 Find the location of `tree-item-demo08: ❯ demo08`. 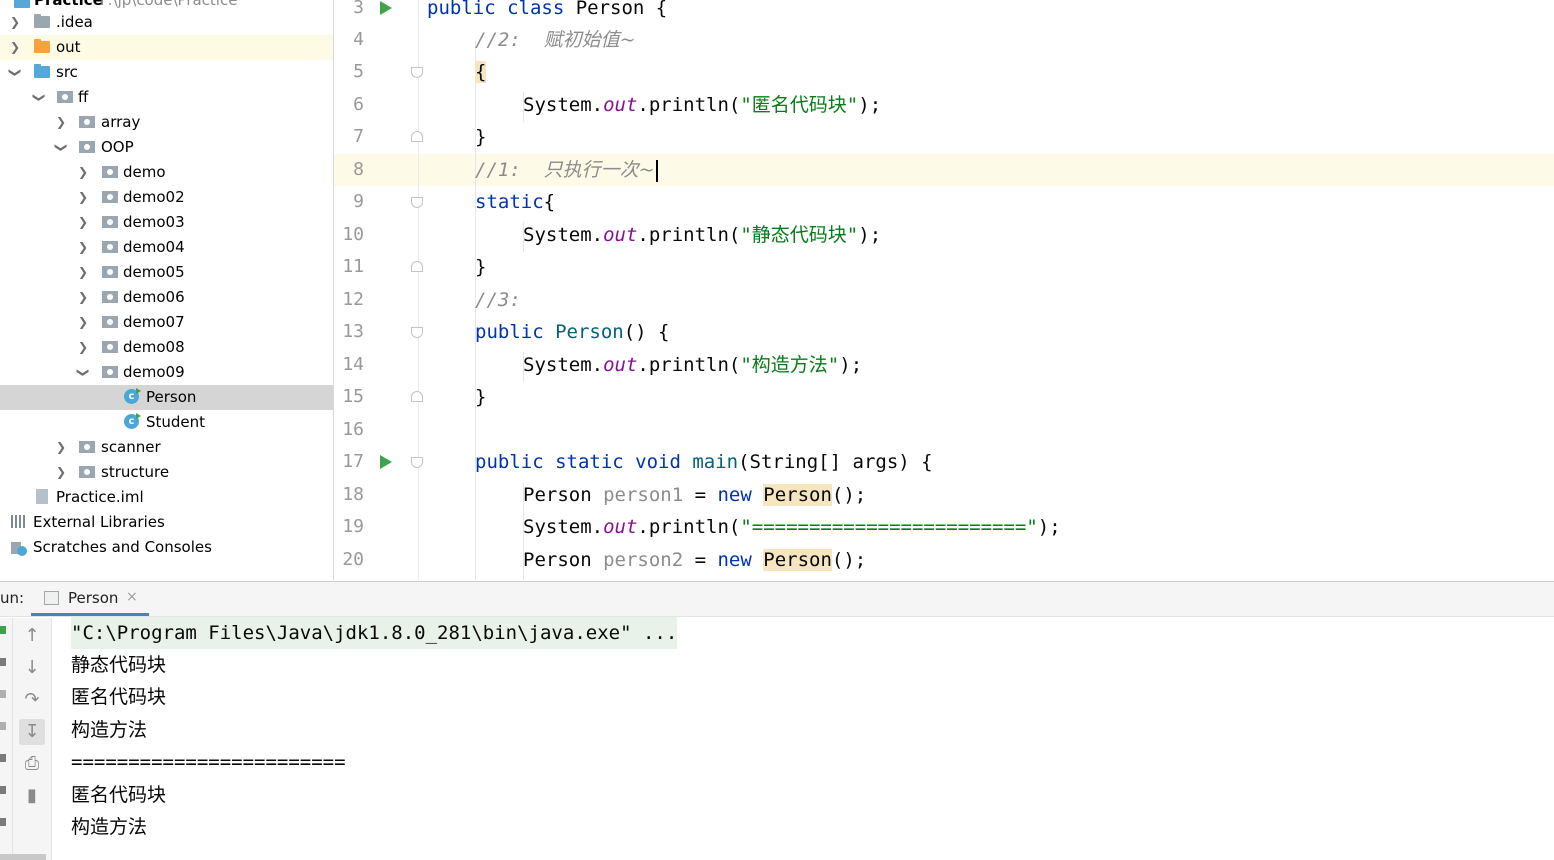

tree-item-demo08: ❯ demo08 is located at coordinates (166, 347).